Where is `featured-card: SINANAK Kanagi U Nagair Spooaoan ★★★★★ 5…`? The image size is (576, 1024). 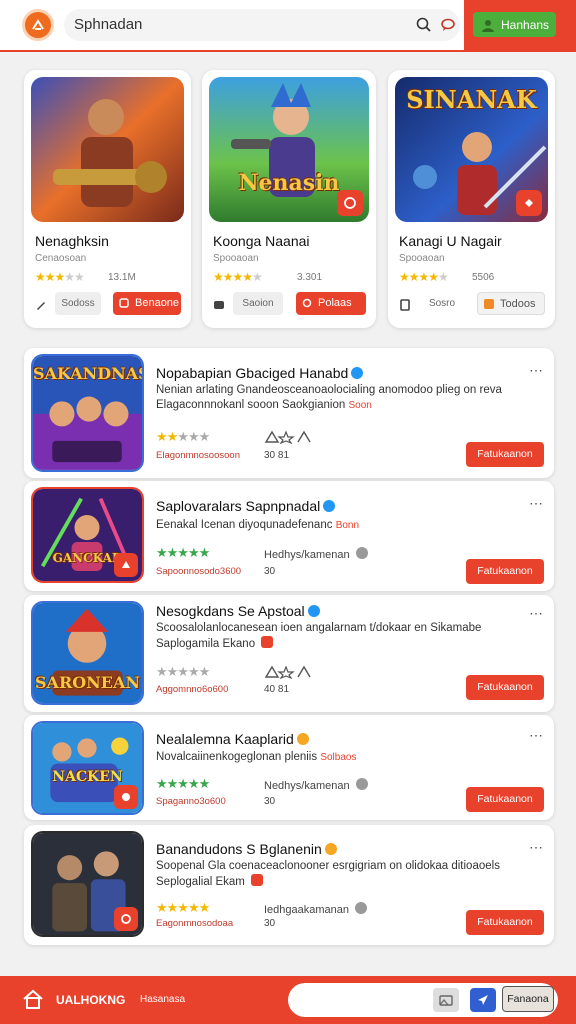 featured-card: SINANAK Kanagi U Nagair Spooaoan ★★★★★ 5… is located at coordinates (471, 199).